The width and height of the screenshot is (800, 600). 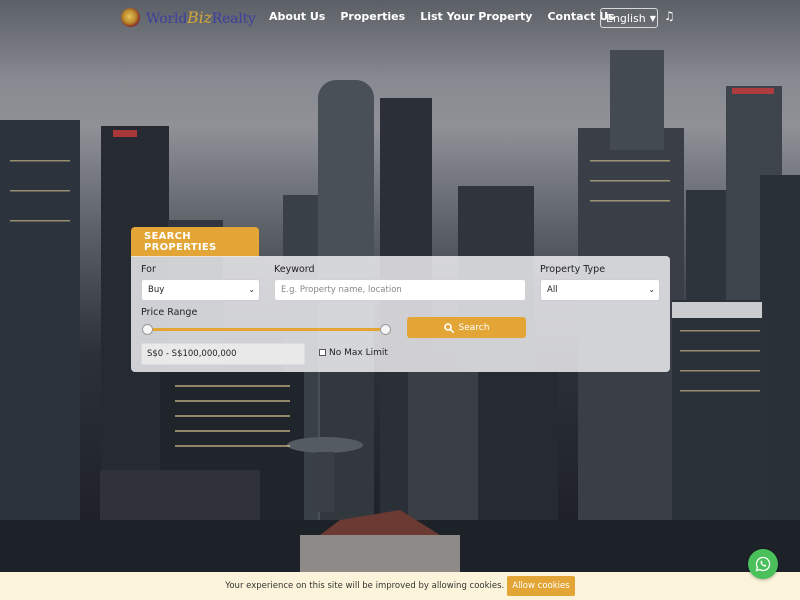 What do you see at coordinates (400, 290) in the screenshot?
I see `keyword-input: E.g. Property name, location` at bounding box center [400, 290].